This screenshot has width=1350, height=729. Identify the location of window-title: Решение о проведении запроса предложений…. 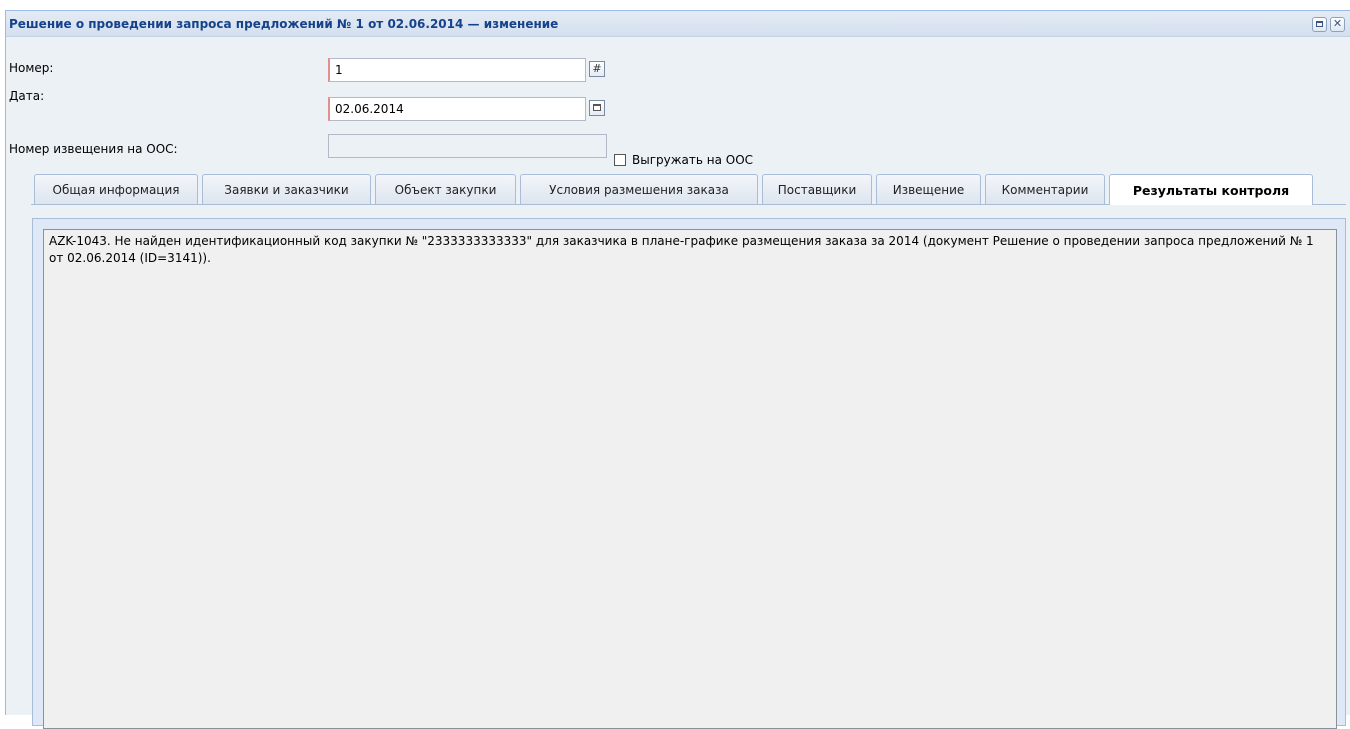
(284, 24).